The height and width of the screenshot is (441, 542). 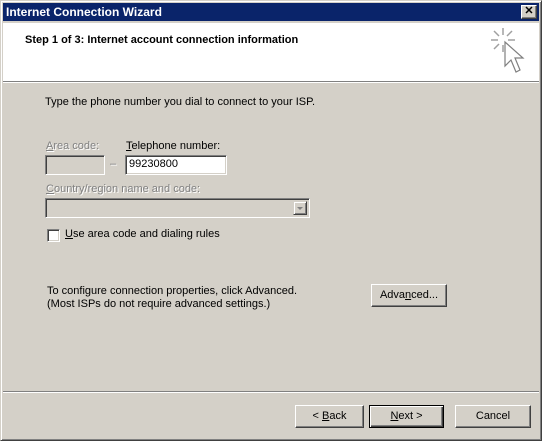 I want to click on area-code-dash: –, so click(x=113, y=164).